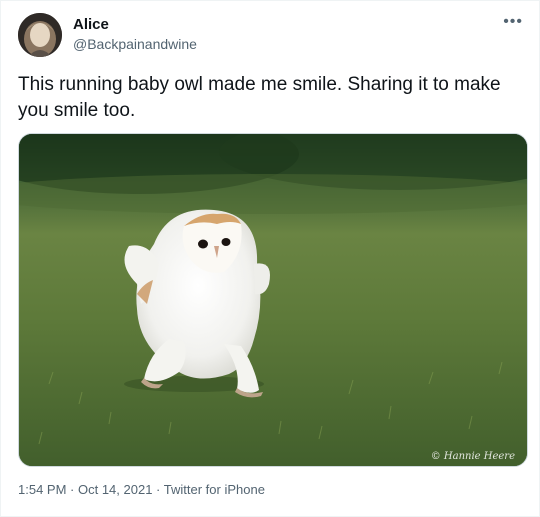  Describe the element at coordinates (135, 44) in the screenshot. I see `author-handle: @Backpainandwine` at that location.